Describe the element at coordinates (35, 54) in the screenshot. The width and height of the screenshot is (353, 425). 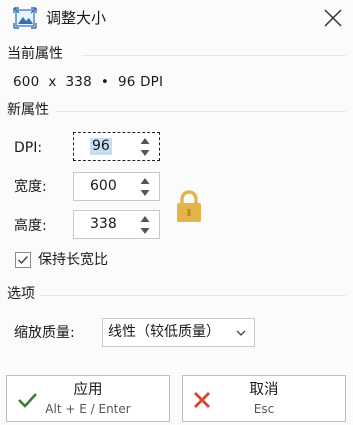
I see `current-properties-heading: 当前属性` at that location.